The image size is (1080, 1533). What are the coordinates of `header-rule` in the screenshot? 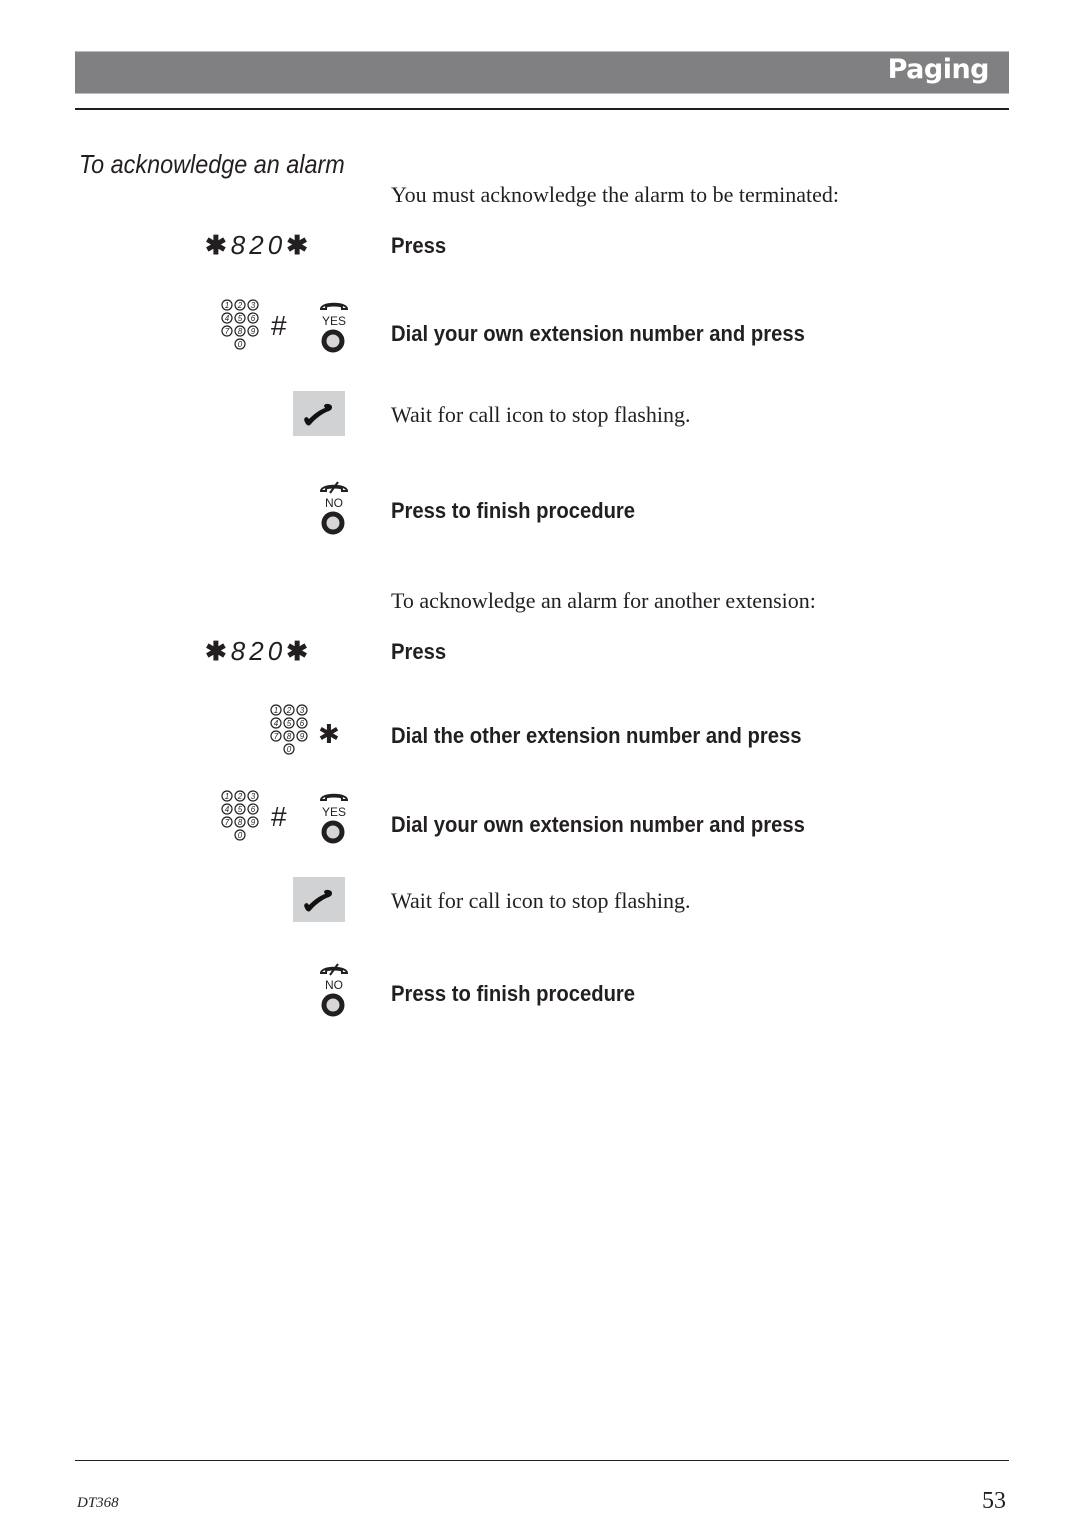 It's located at (542, 109).